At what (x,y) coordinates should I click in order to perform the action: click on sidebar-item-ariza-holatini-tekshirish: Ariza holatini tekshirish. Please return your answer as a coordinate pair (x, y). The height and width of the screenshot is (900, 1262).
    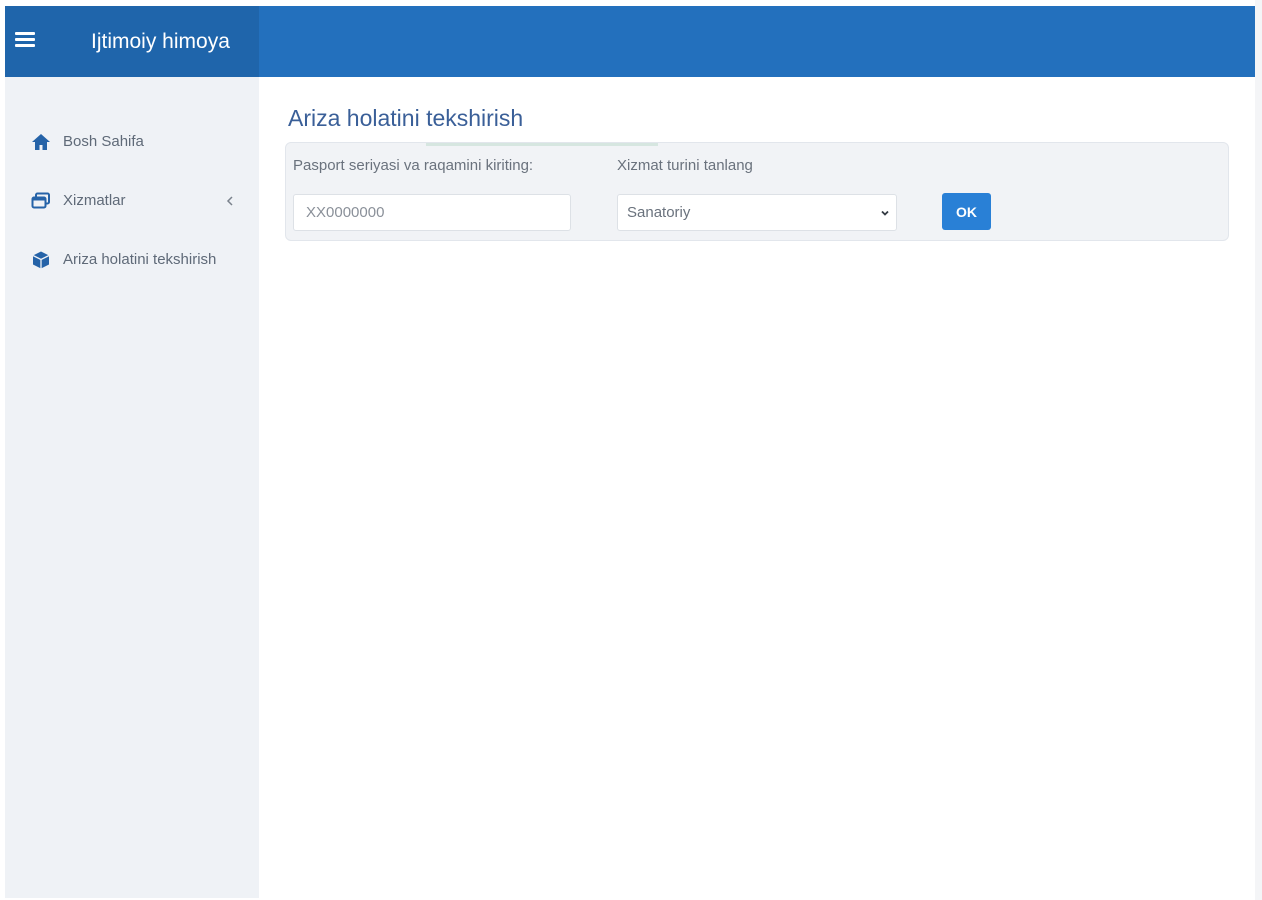
    Looking at the image, I should click on (132, 260).